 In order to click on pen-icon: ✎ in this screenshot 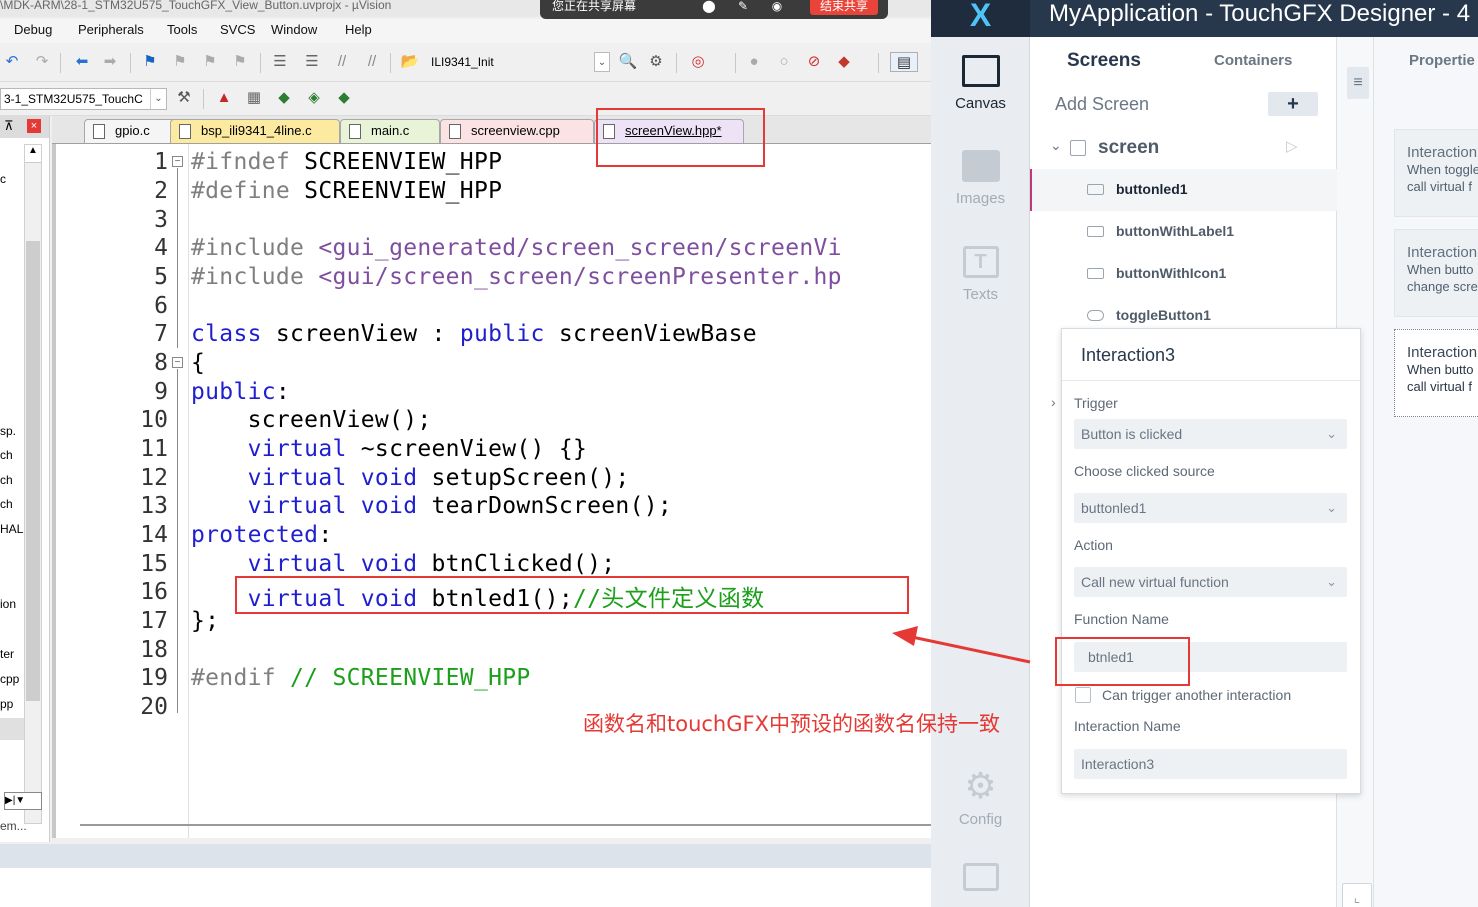, I will do `click(743, 7)`.